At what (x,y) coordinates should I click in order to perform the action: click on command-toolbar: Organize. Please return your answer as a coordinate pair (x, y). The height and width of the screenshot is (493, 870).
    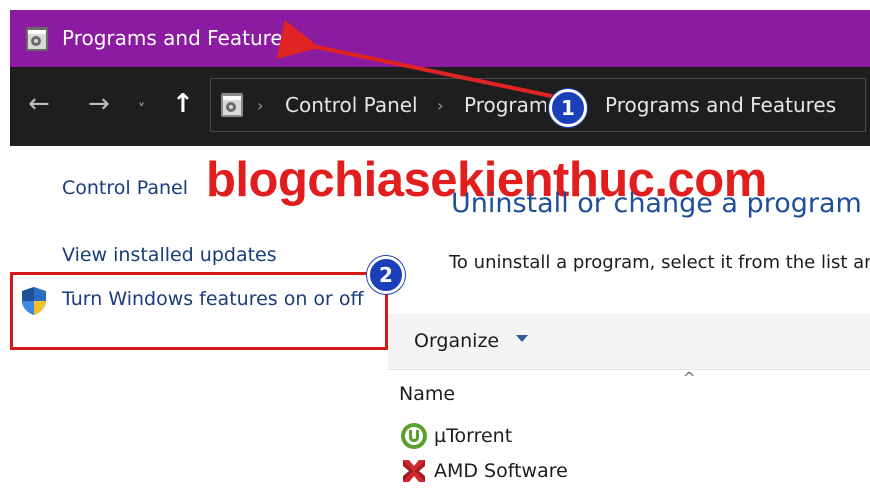
    Looking at the image, I should click on (629, 342).